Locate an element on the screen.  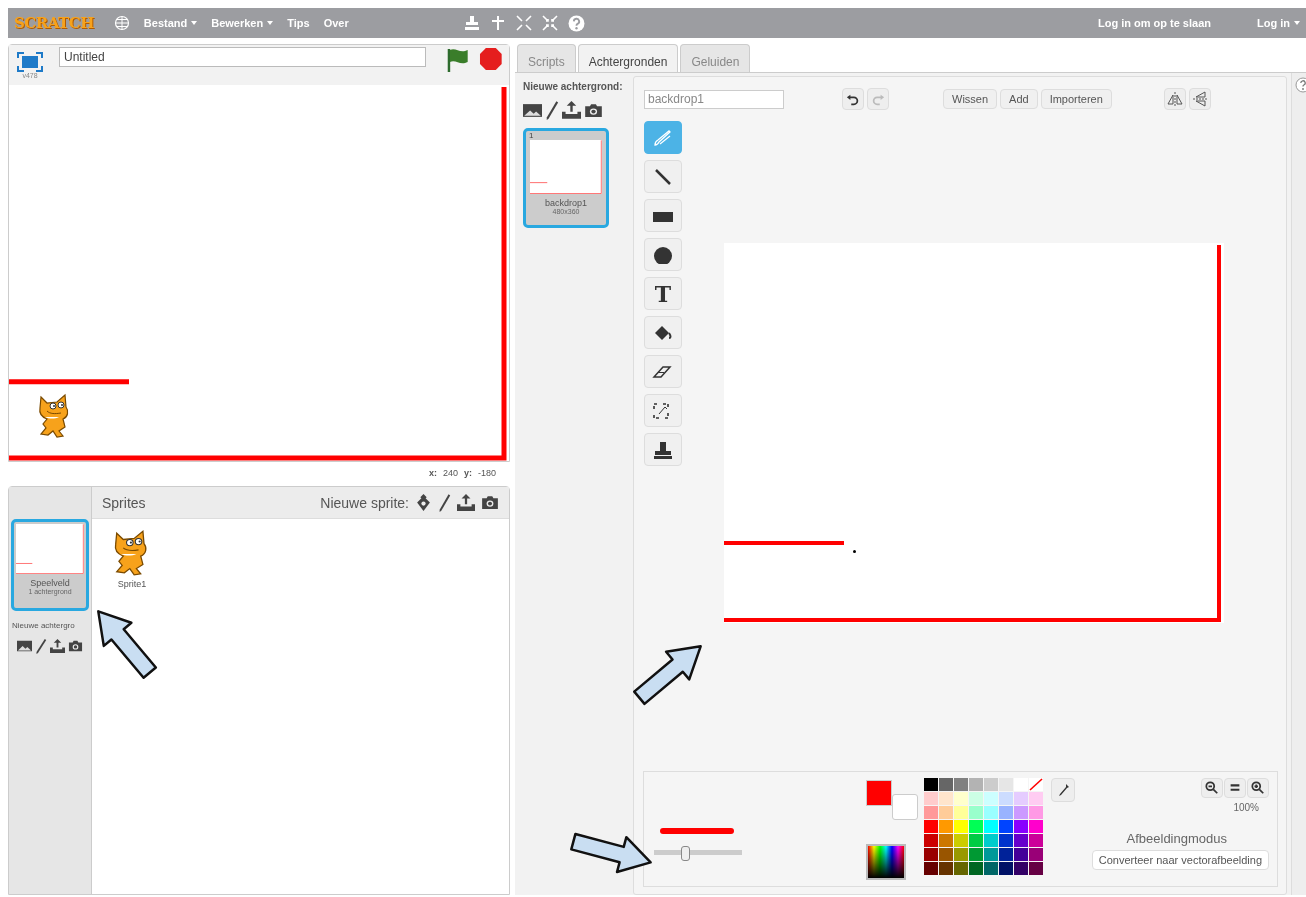
slider-thumb is located at coordinates (685, 853).